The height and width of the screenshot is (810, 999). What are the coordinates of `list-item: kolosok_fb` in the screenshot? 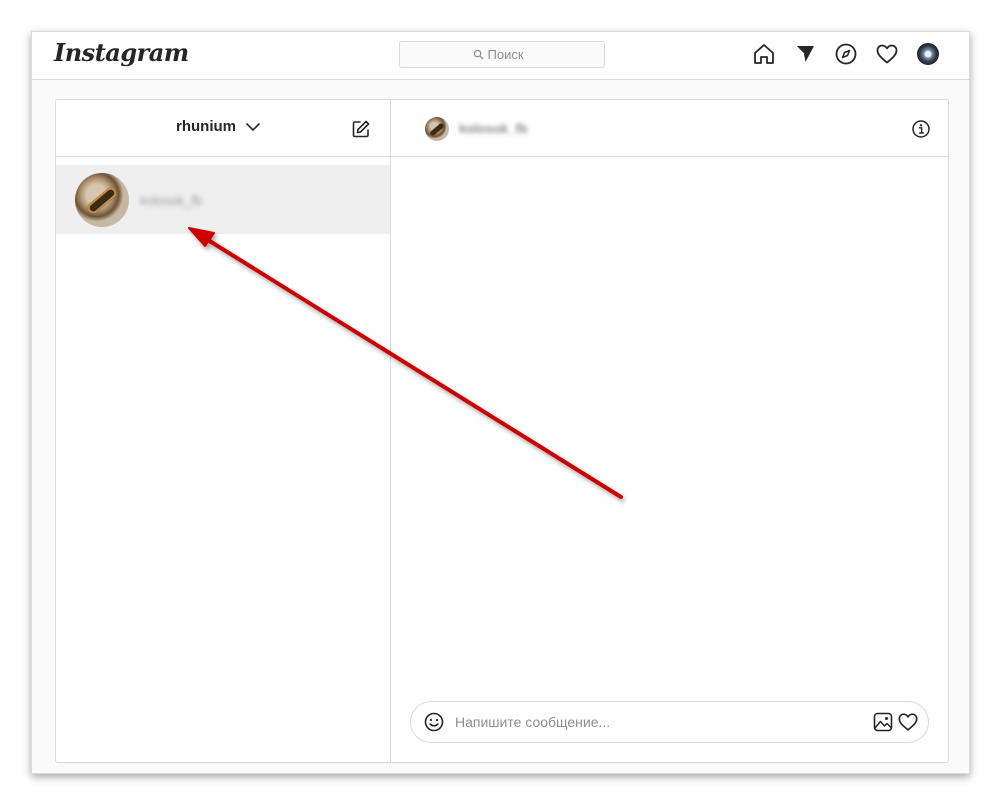 It's located at (223, 199).